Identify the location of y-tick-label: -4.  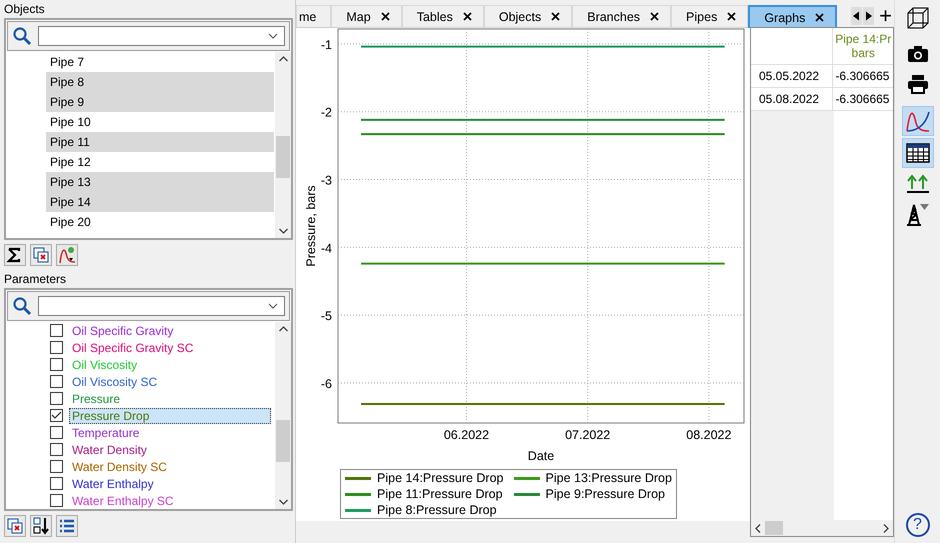
(326, 248).